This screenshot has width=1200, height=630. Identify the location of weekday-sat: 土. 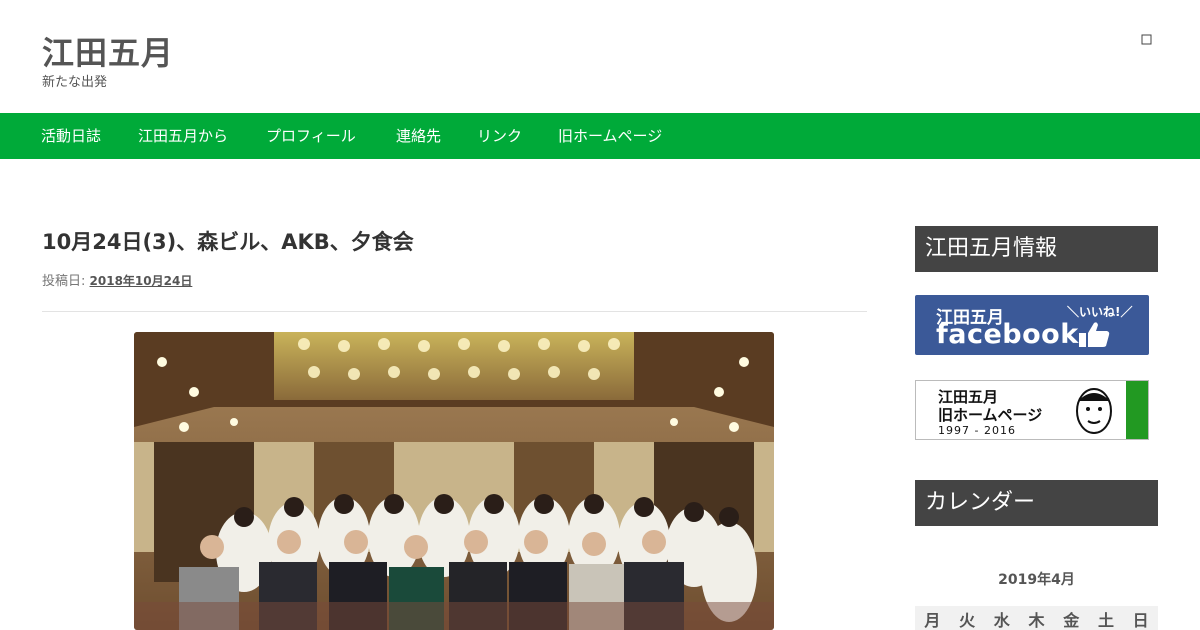
(1105, 620).